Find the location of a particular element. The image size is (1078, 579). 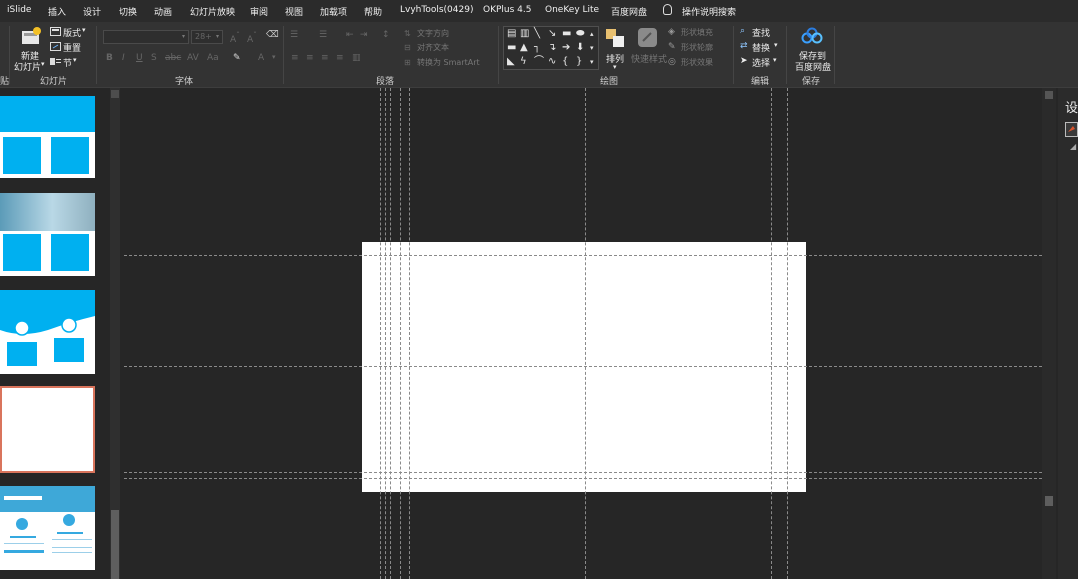

columns-icon: ▥ is located at coordinates (356, 58).